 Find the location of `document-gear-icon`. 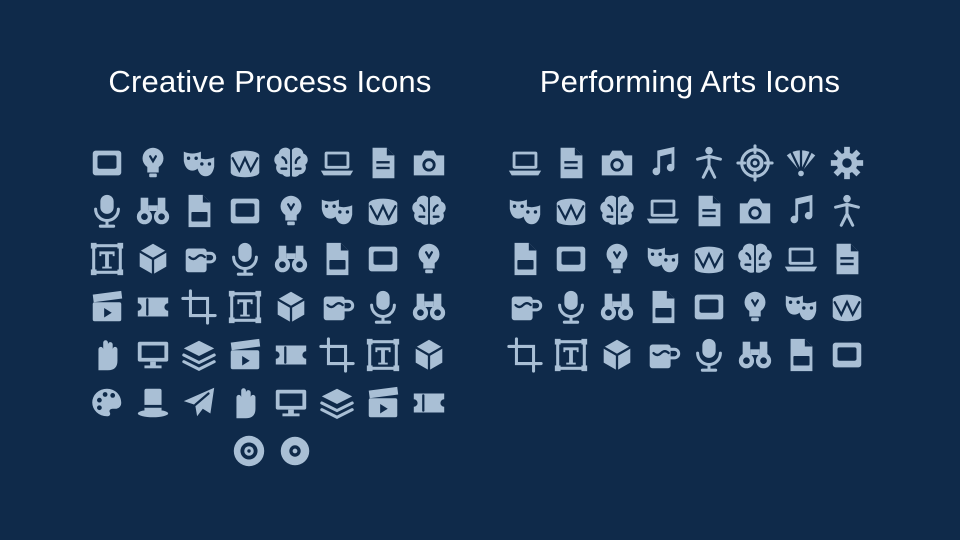

document-gear-icon is located at coordinates (153, 355).